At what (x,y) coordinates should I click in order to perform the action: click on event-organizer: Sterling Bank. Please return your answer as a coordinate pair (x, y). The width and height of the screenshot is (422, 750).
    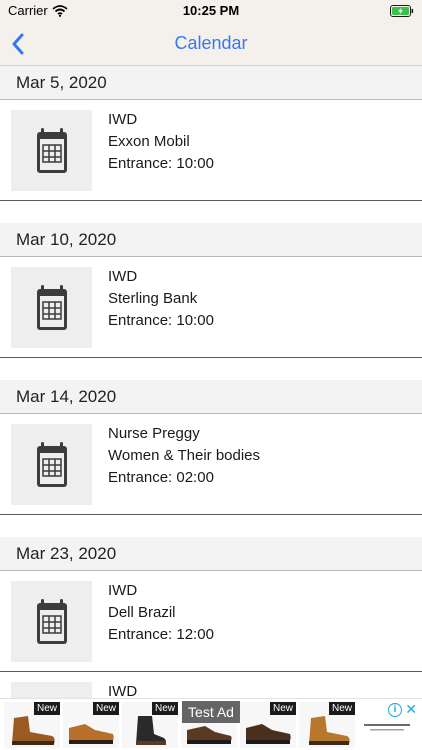
    Looking at the image, I should click on (153, 298).